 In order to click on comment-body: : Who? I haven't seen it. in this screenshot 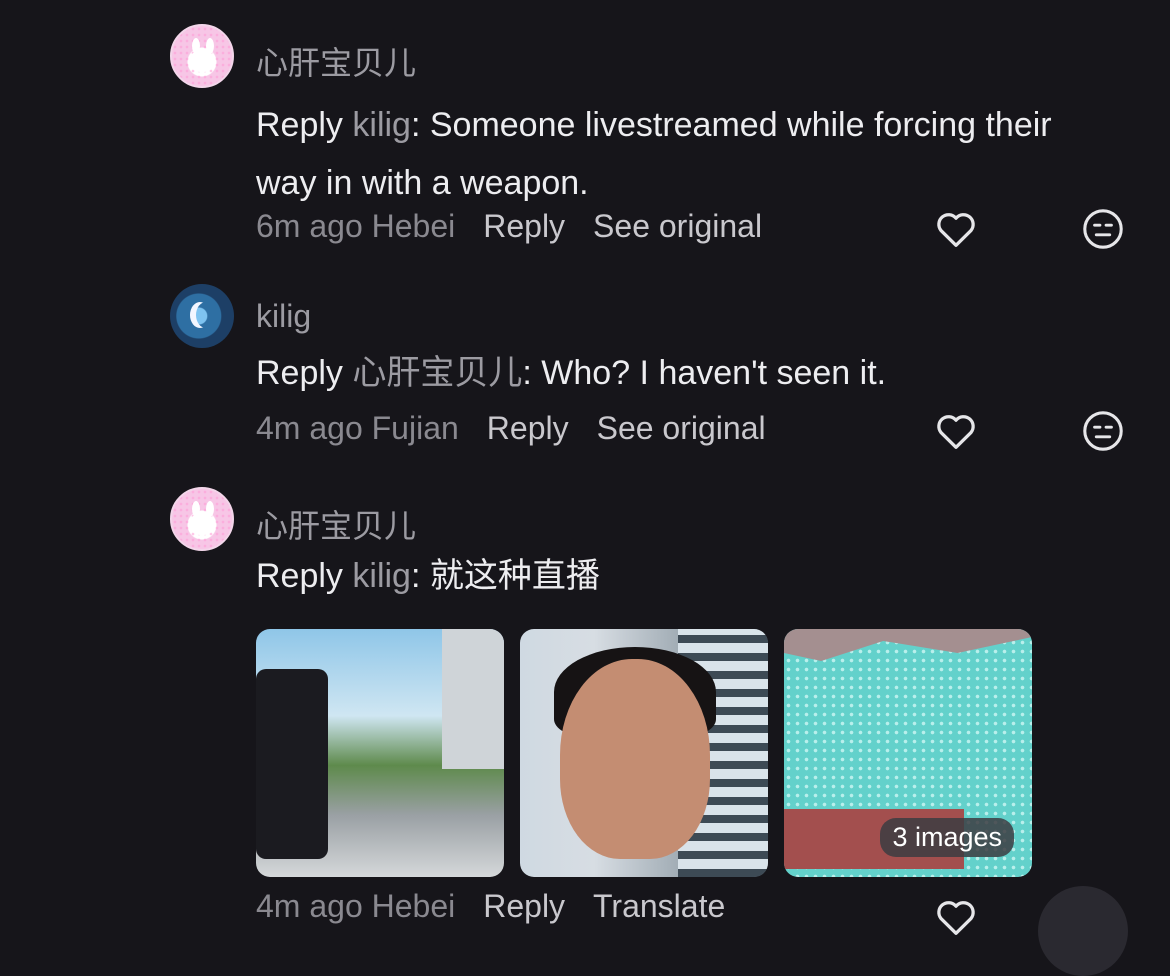, I will do `click(704, 373)`.